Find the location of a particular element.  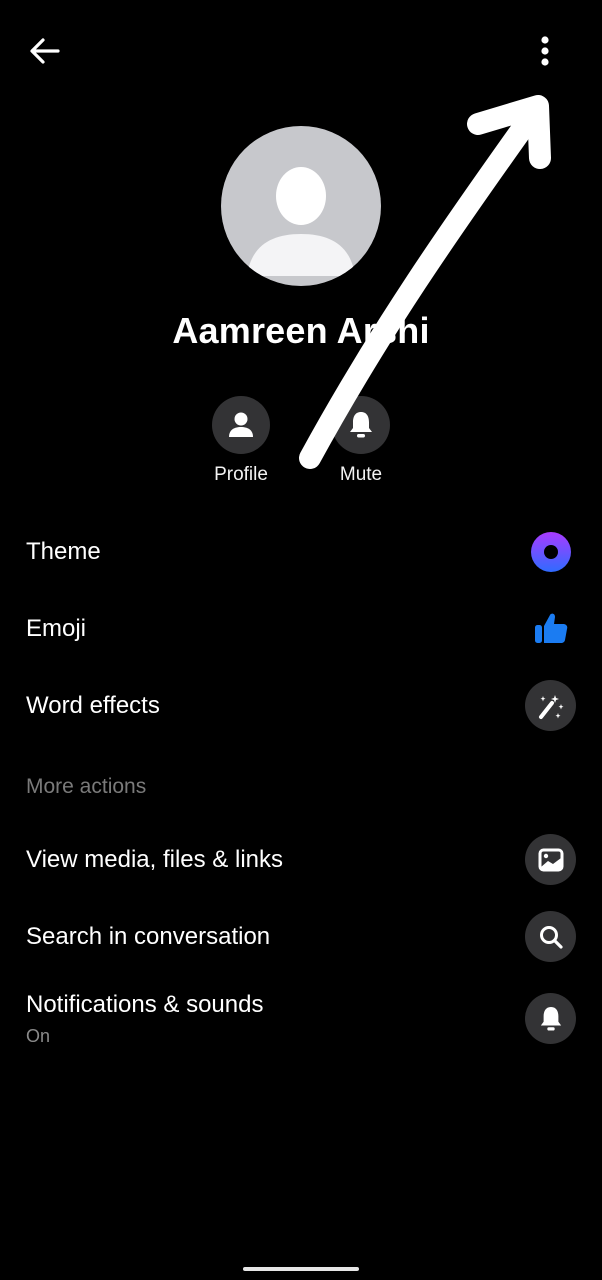

theme-row: Theme is located at coordinates (301, 552).